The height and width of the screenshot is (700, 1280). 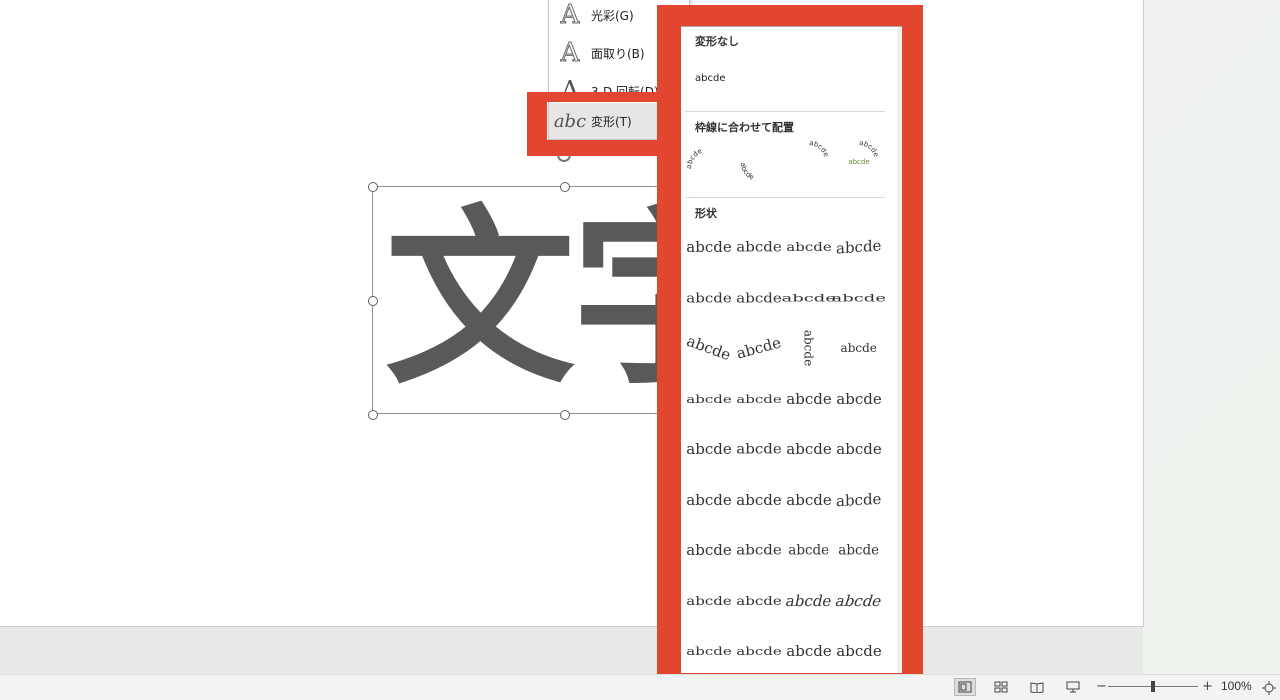 I want to click on follow-path-button: abcde abcde, so click(x=859, y=161).